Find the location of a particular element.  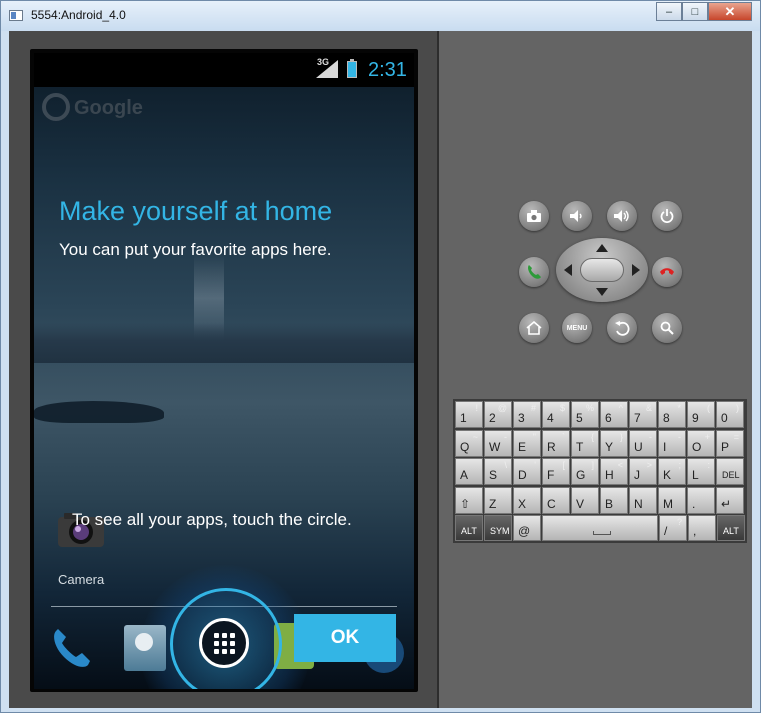

key-space is located at coordinates (600, 528).